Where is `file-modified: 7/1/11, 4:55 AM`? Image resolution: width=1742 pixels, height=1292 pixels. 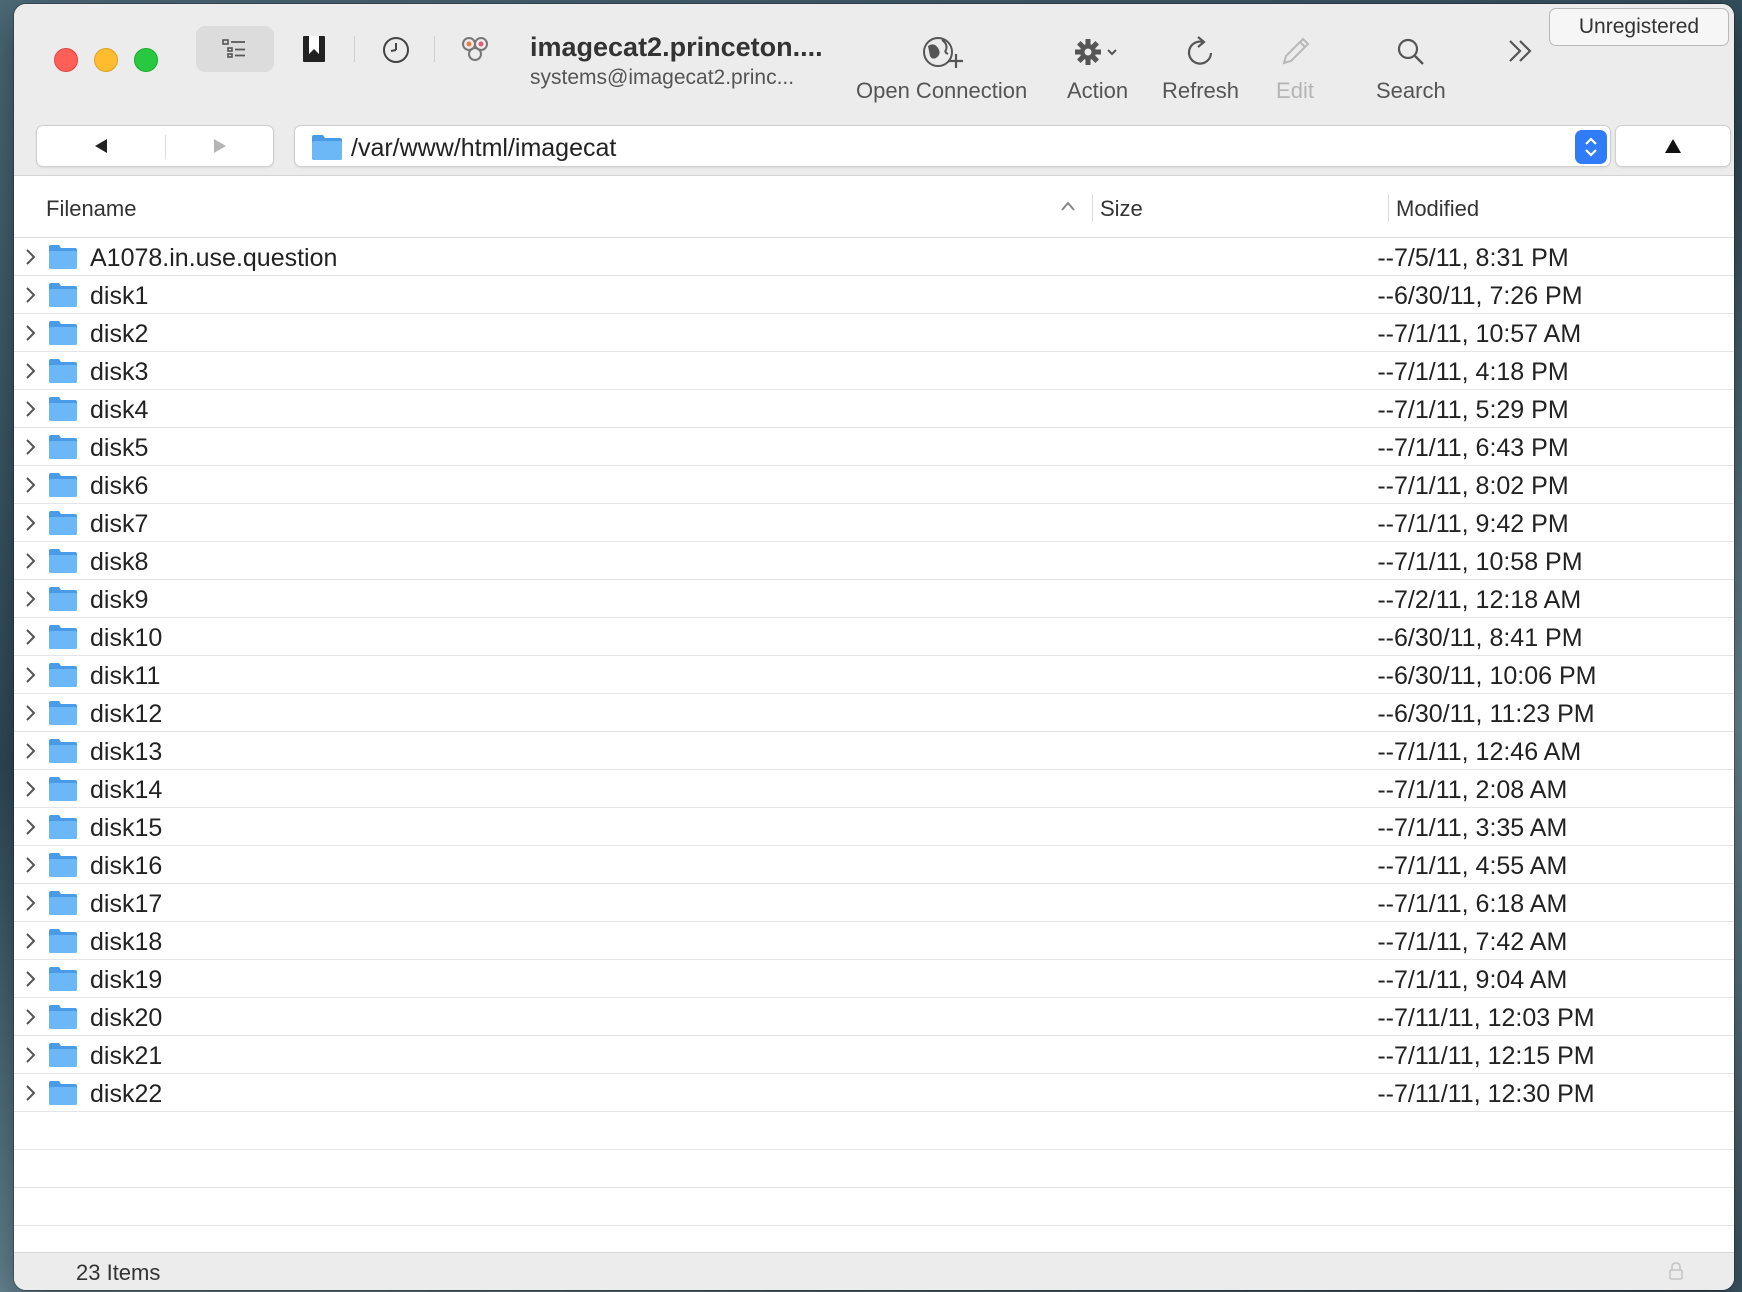
file-modified: 7/1/11, 4:55 AM is located at coordinates (1481, 866).